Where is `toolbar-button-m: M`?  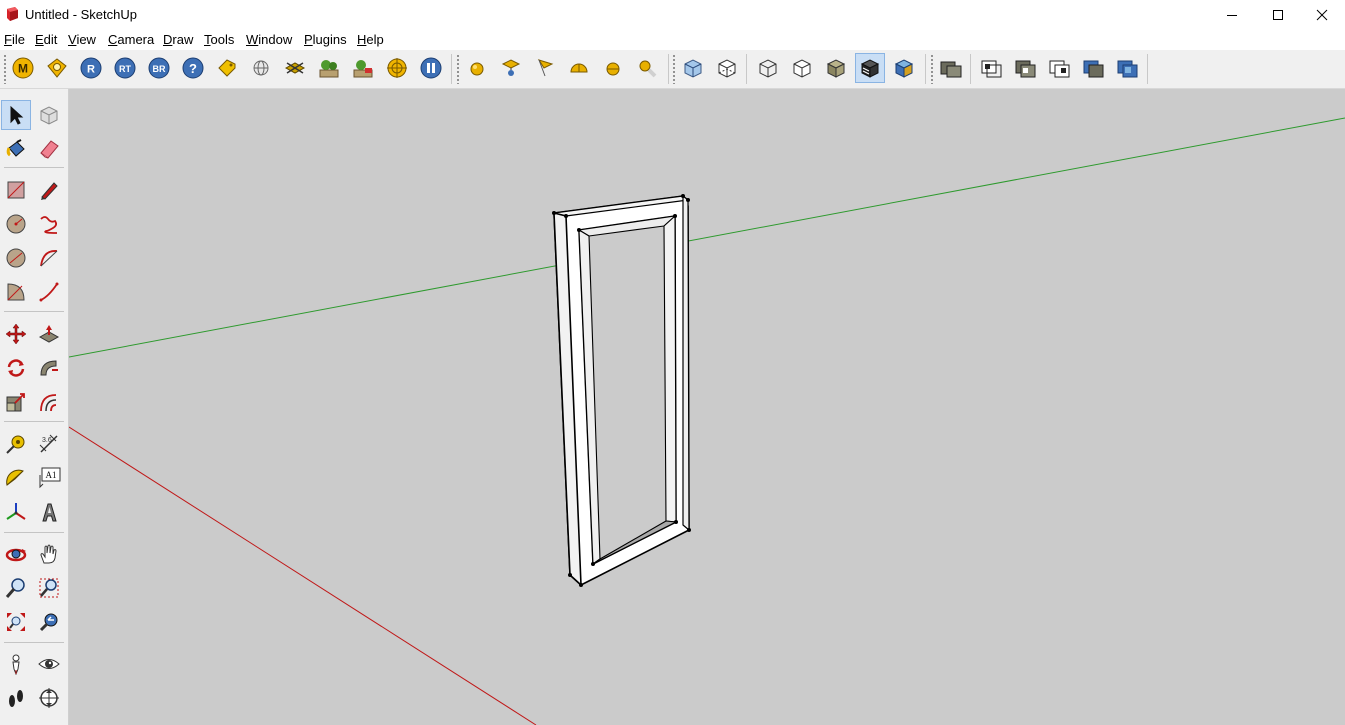
toolbar-button-m: M is located at coordinates (23, 68).